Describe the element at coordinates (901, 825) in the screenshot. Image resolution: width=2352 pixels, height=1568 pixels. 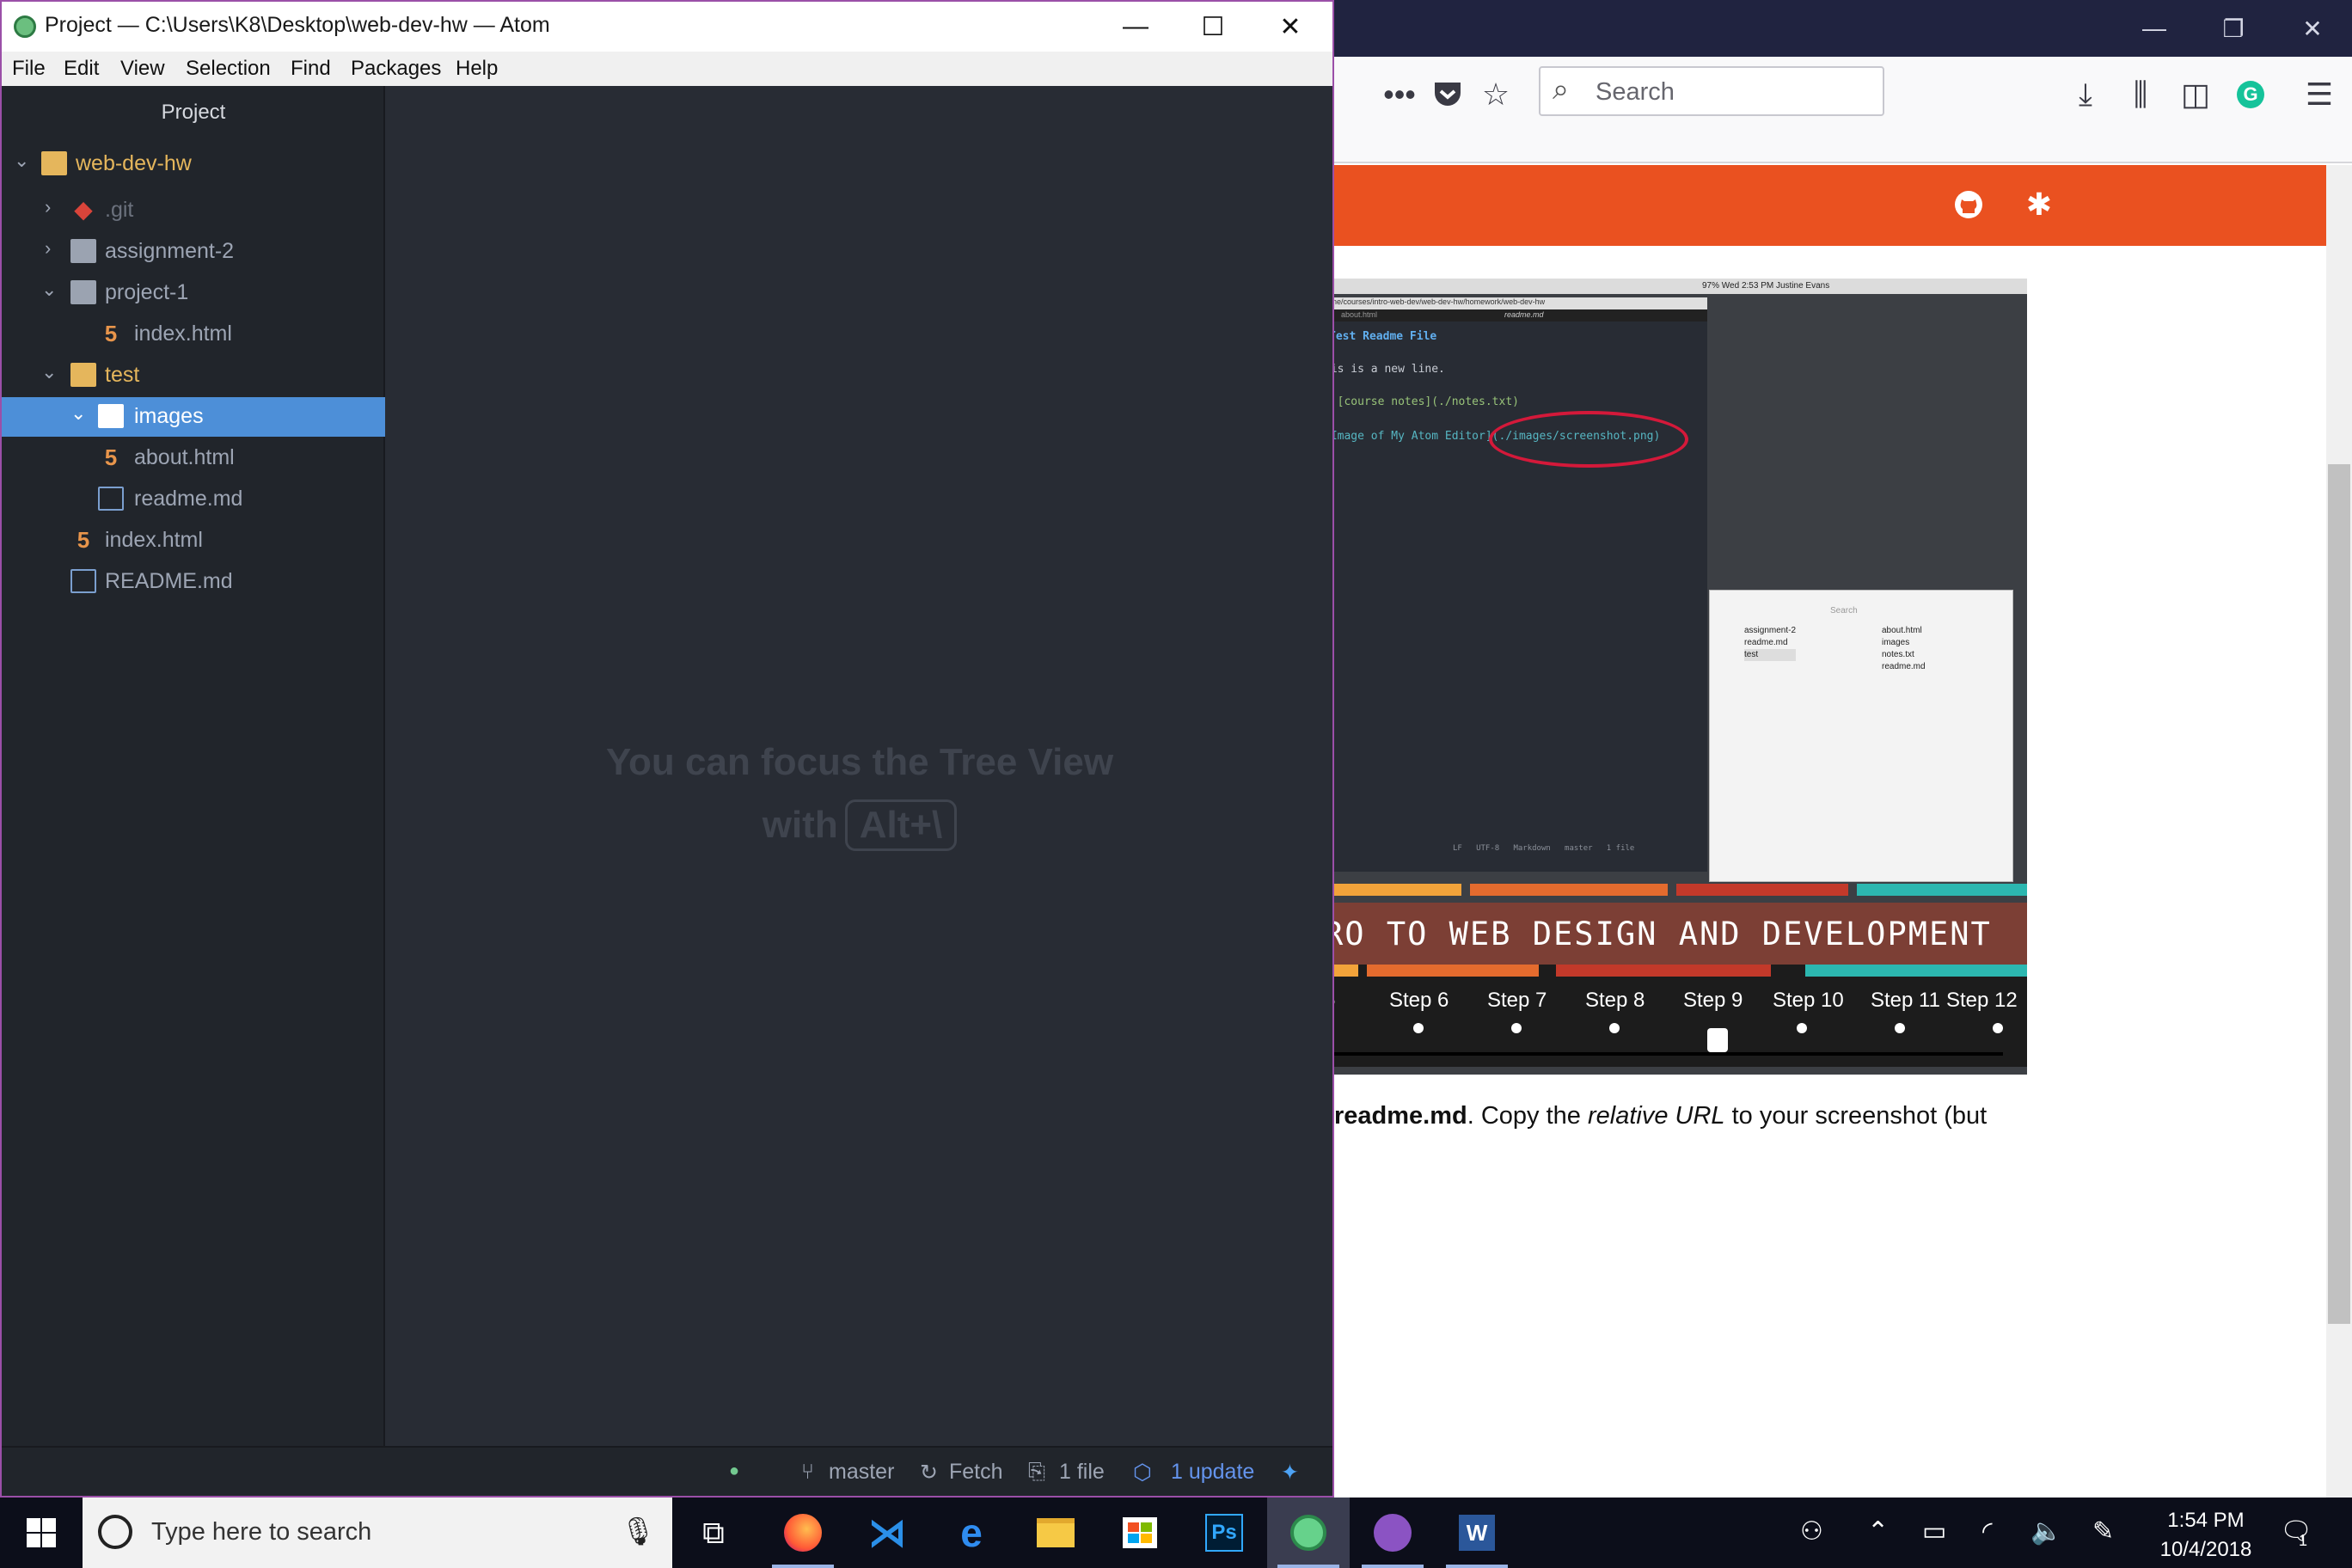
I see `keyboard-shortcut: Alt+\` at that location.